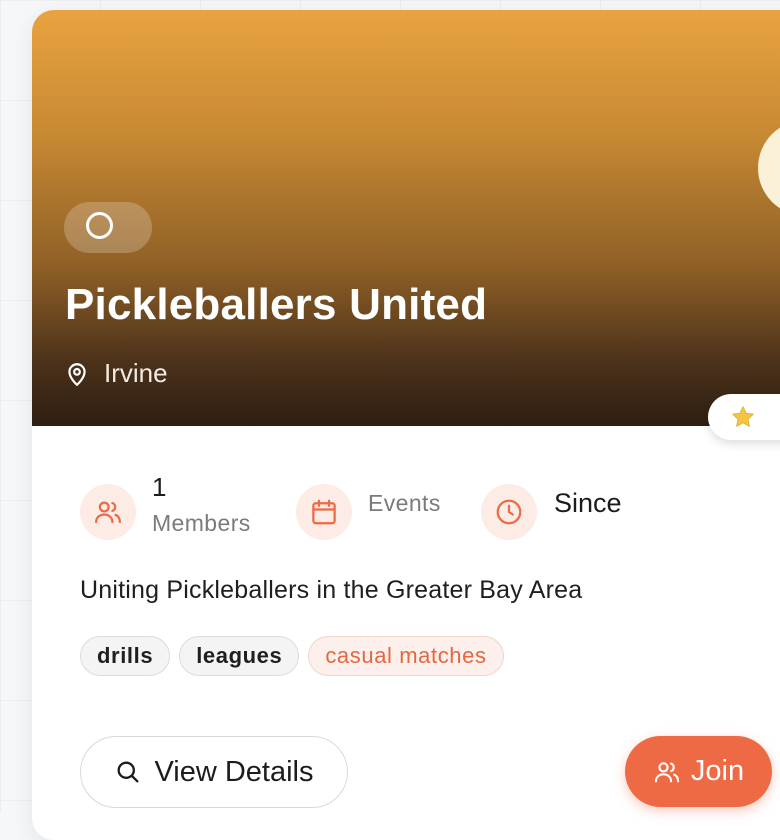  I want to click on clock-icon, so click(509, 512).